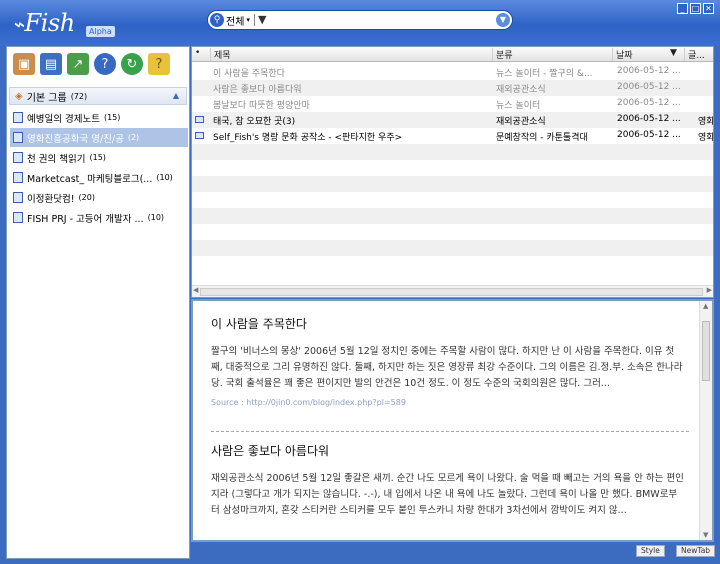  What do you see at coordinates (503, 20) in the screenshot?
I see `search-go-button: ▼` at bounding box center [503, 20].